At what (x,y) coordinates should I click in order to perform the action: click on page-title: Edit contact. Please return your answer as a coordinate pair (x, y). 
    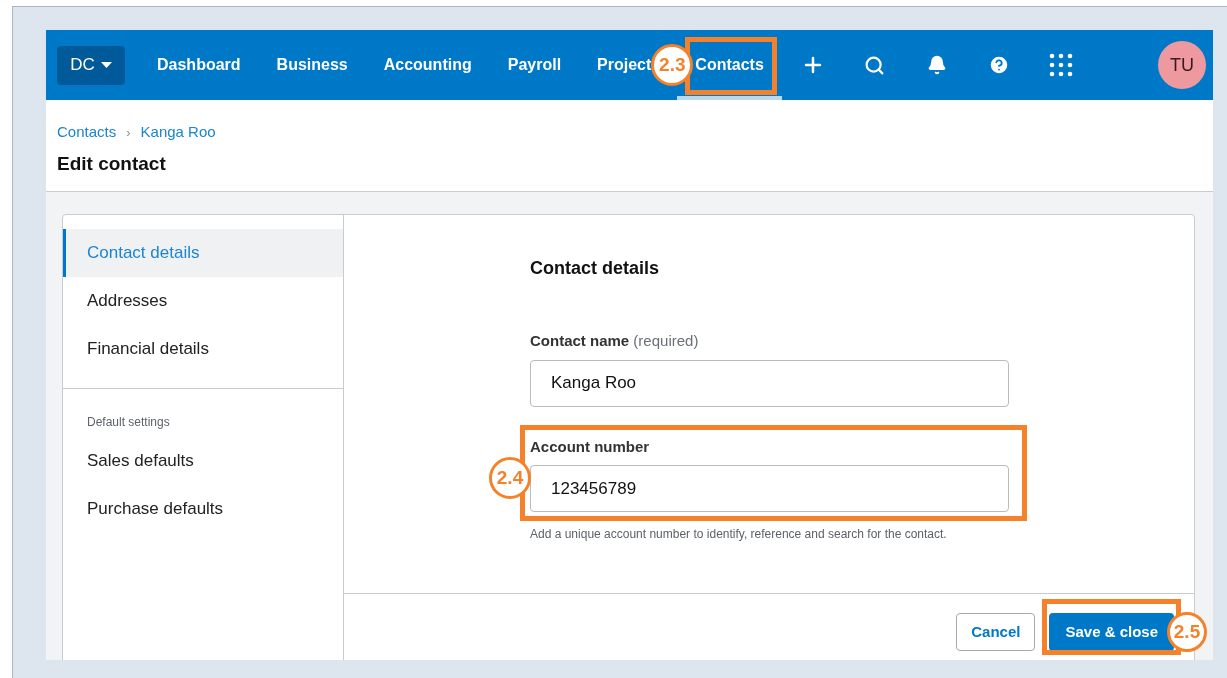
    Looking at the image, I should click on (112, 163).